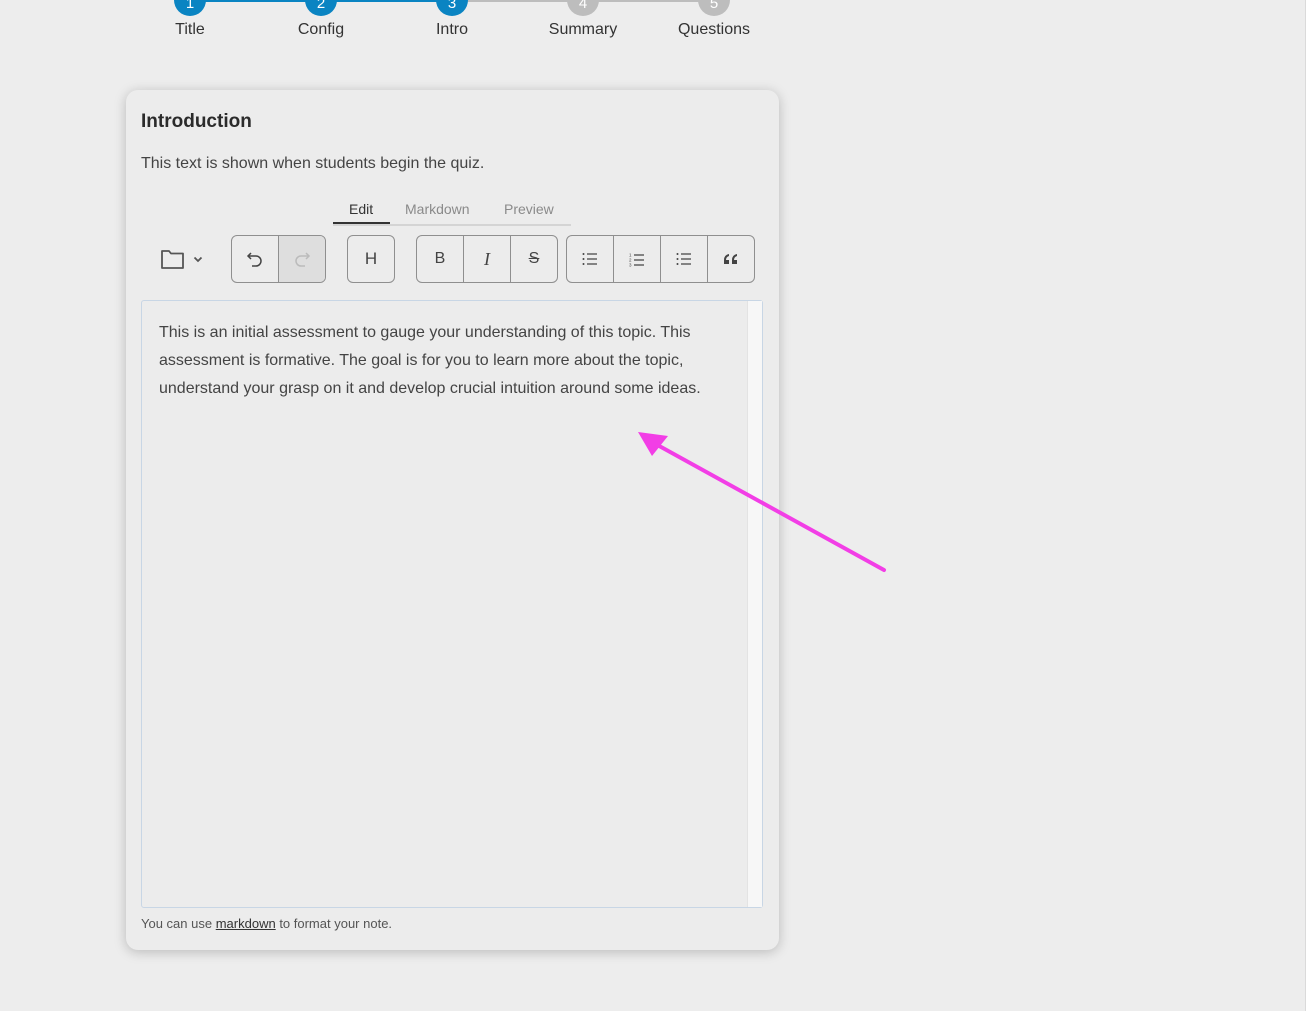 The width and height of the screenshot is (1315, 1011). What do you see at coordinates (754, 604) in the screenshot?
I see `editor-scrollbar` at bounding box center [754, 604].